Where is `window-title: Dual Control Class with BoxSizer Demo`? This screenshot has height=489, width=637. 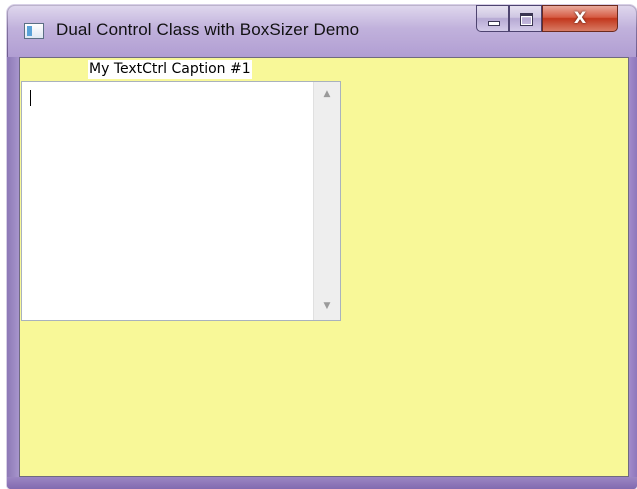
window-title: Dual Control Class with BoxSizer Demo is located at coordinates (208, 29).